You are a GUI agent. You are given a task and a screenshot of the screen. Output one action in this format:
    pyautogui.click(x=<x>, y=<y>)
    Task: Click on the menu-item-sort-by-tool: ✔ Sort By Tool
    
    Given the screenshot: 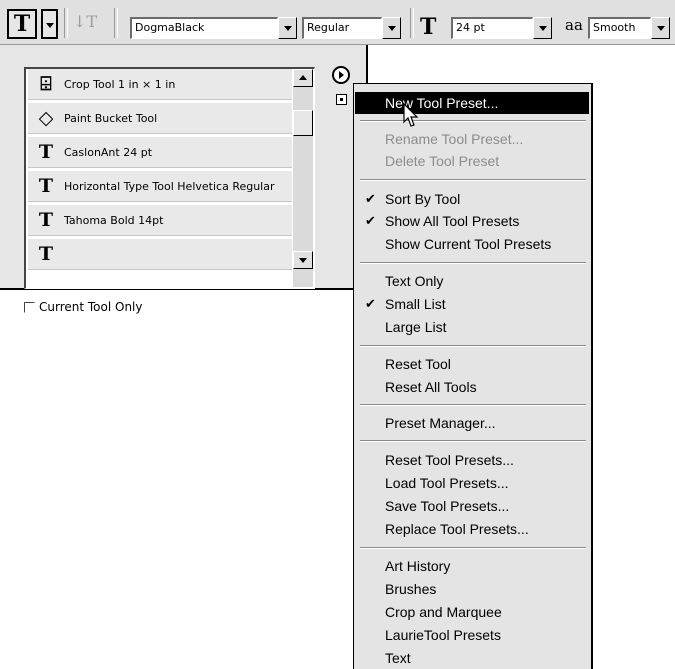 What is the action you would take?
    pyautogui.click(x=472, y=199)
    